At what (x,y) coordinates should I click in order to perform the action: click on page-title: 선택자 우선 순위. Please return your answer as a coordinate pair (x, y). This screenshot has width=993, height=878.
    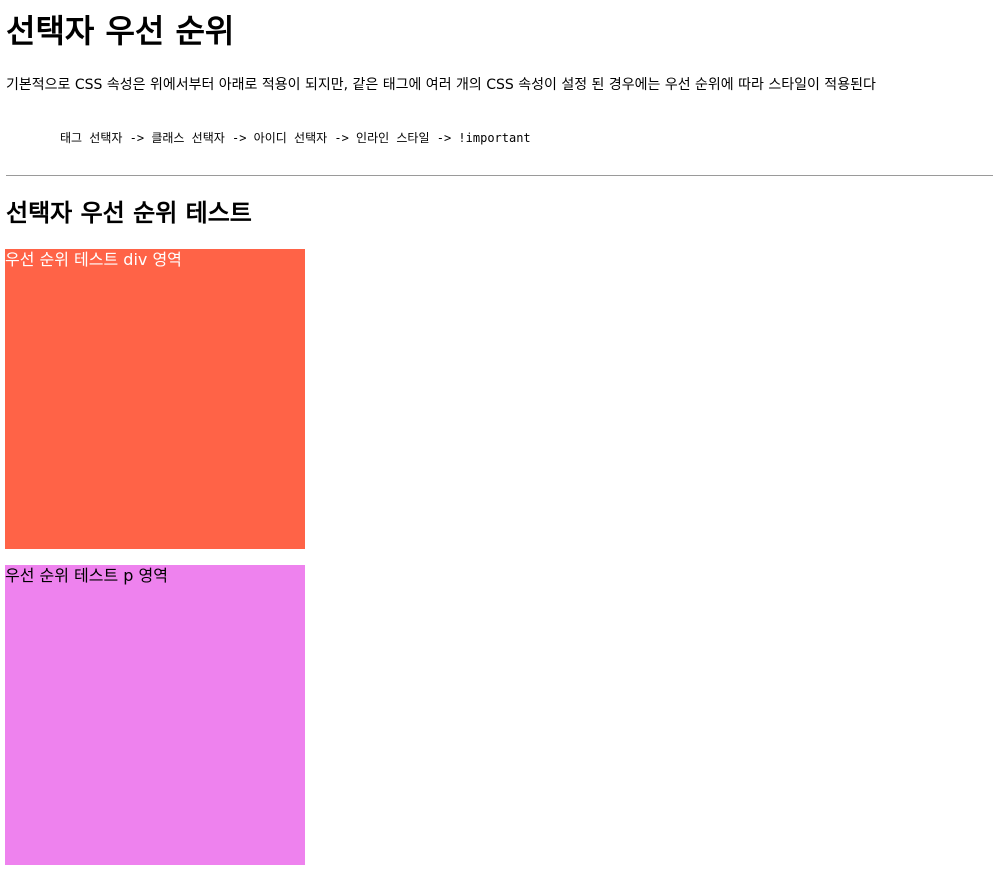
    Looking at the image, I should click on (120, 31).